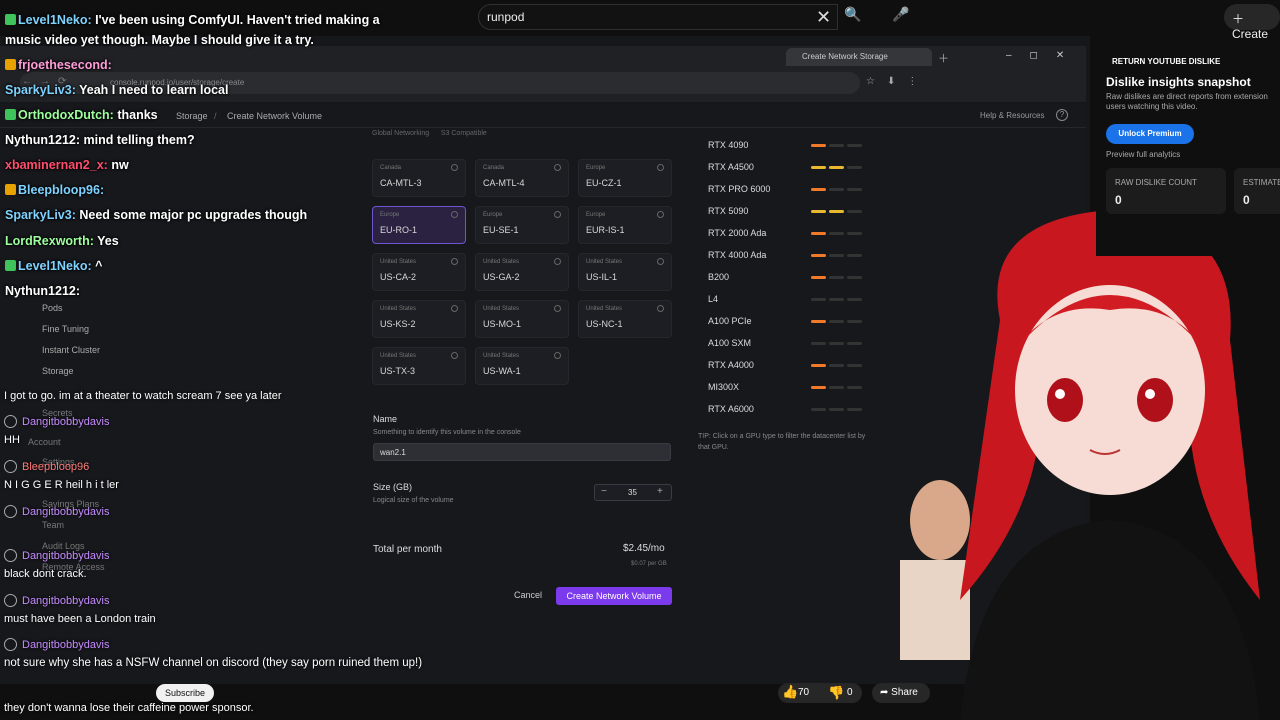 This screenshot has width=1280, height=720. Describe the element at coordinates (718, 277) in the screenshot. I see `gpu-type-item: B200` at that location.